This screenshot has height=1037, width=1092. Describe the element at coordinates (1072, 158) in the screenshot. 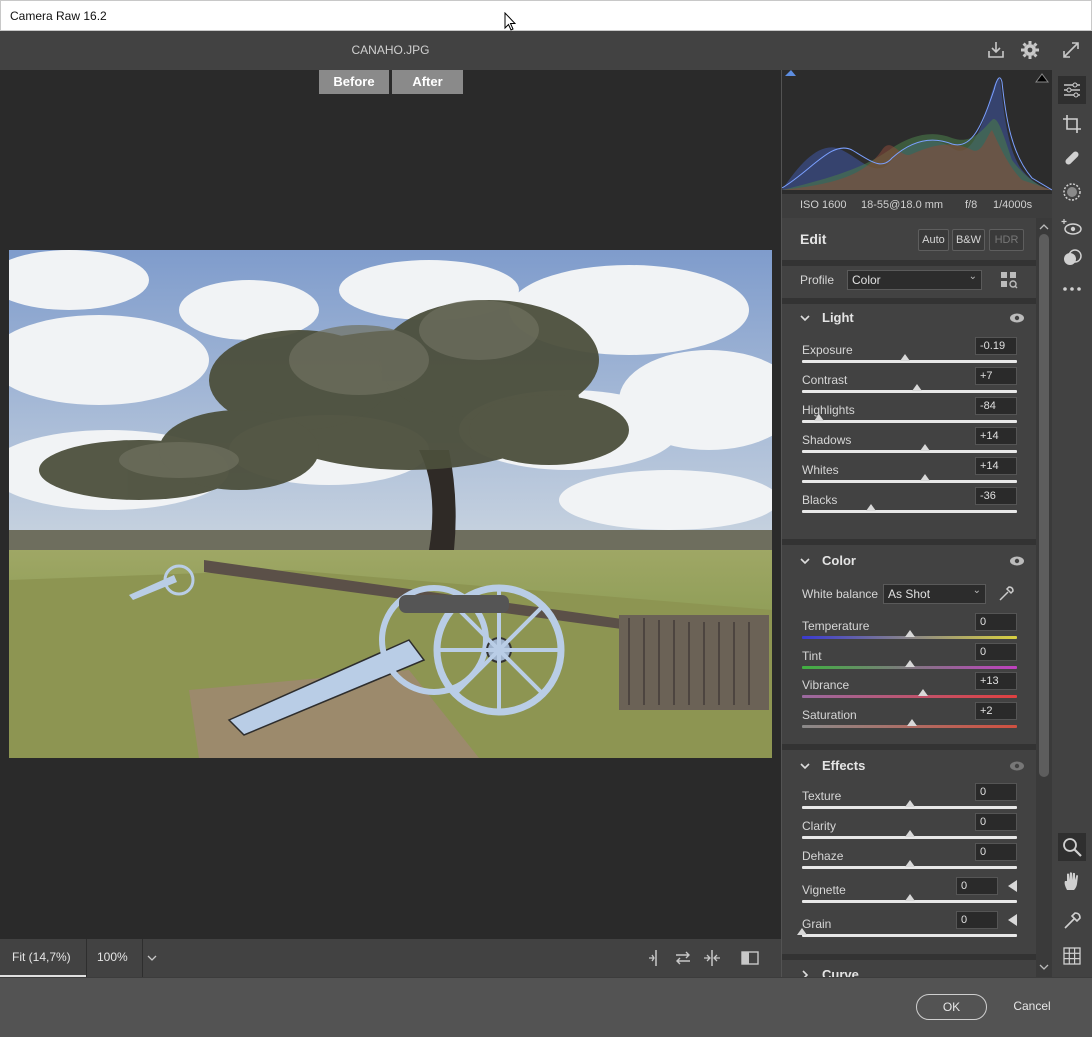

I see `healing-icon` at that location.